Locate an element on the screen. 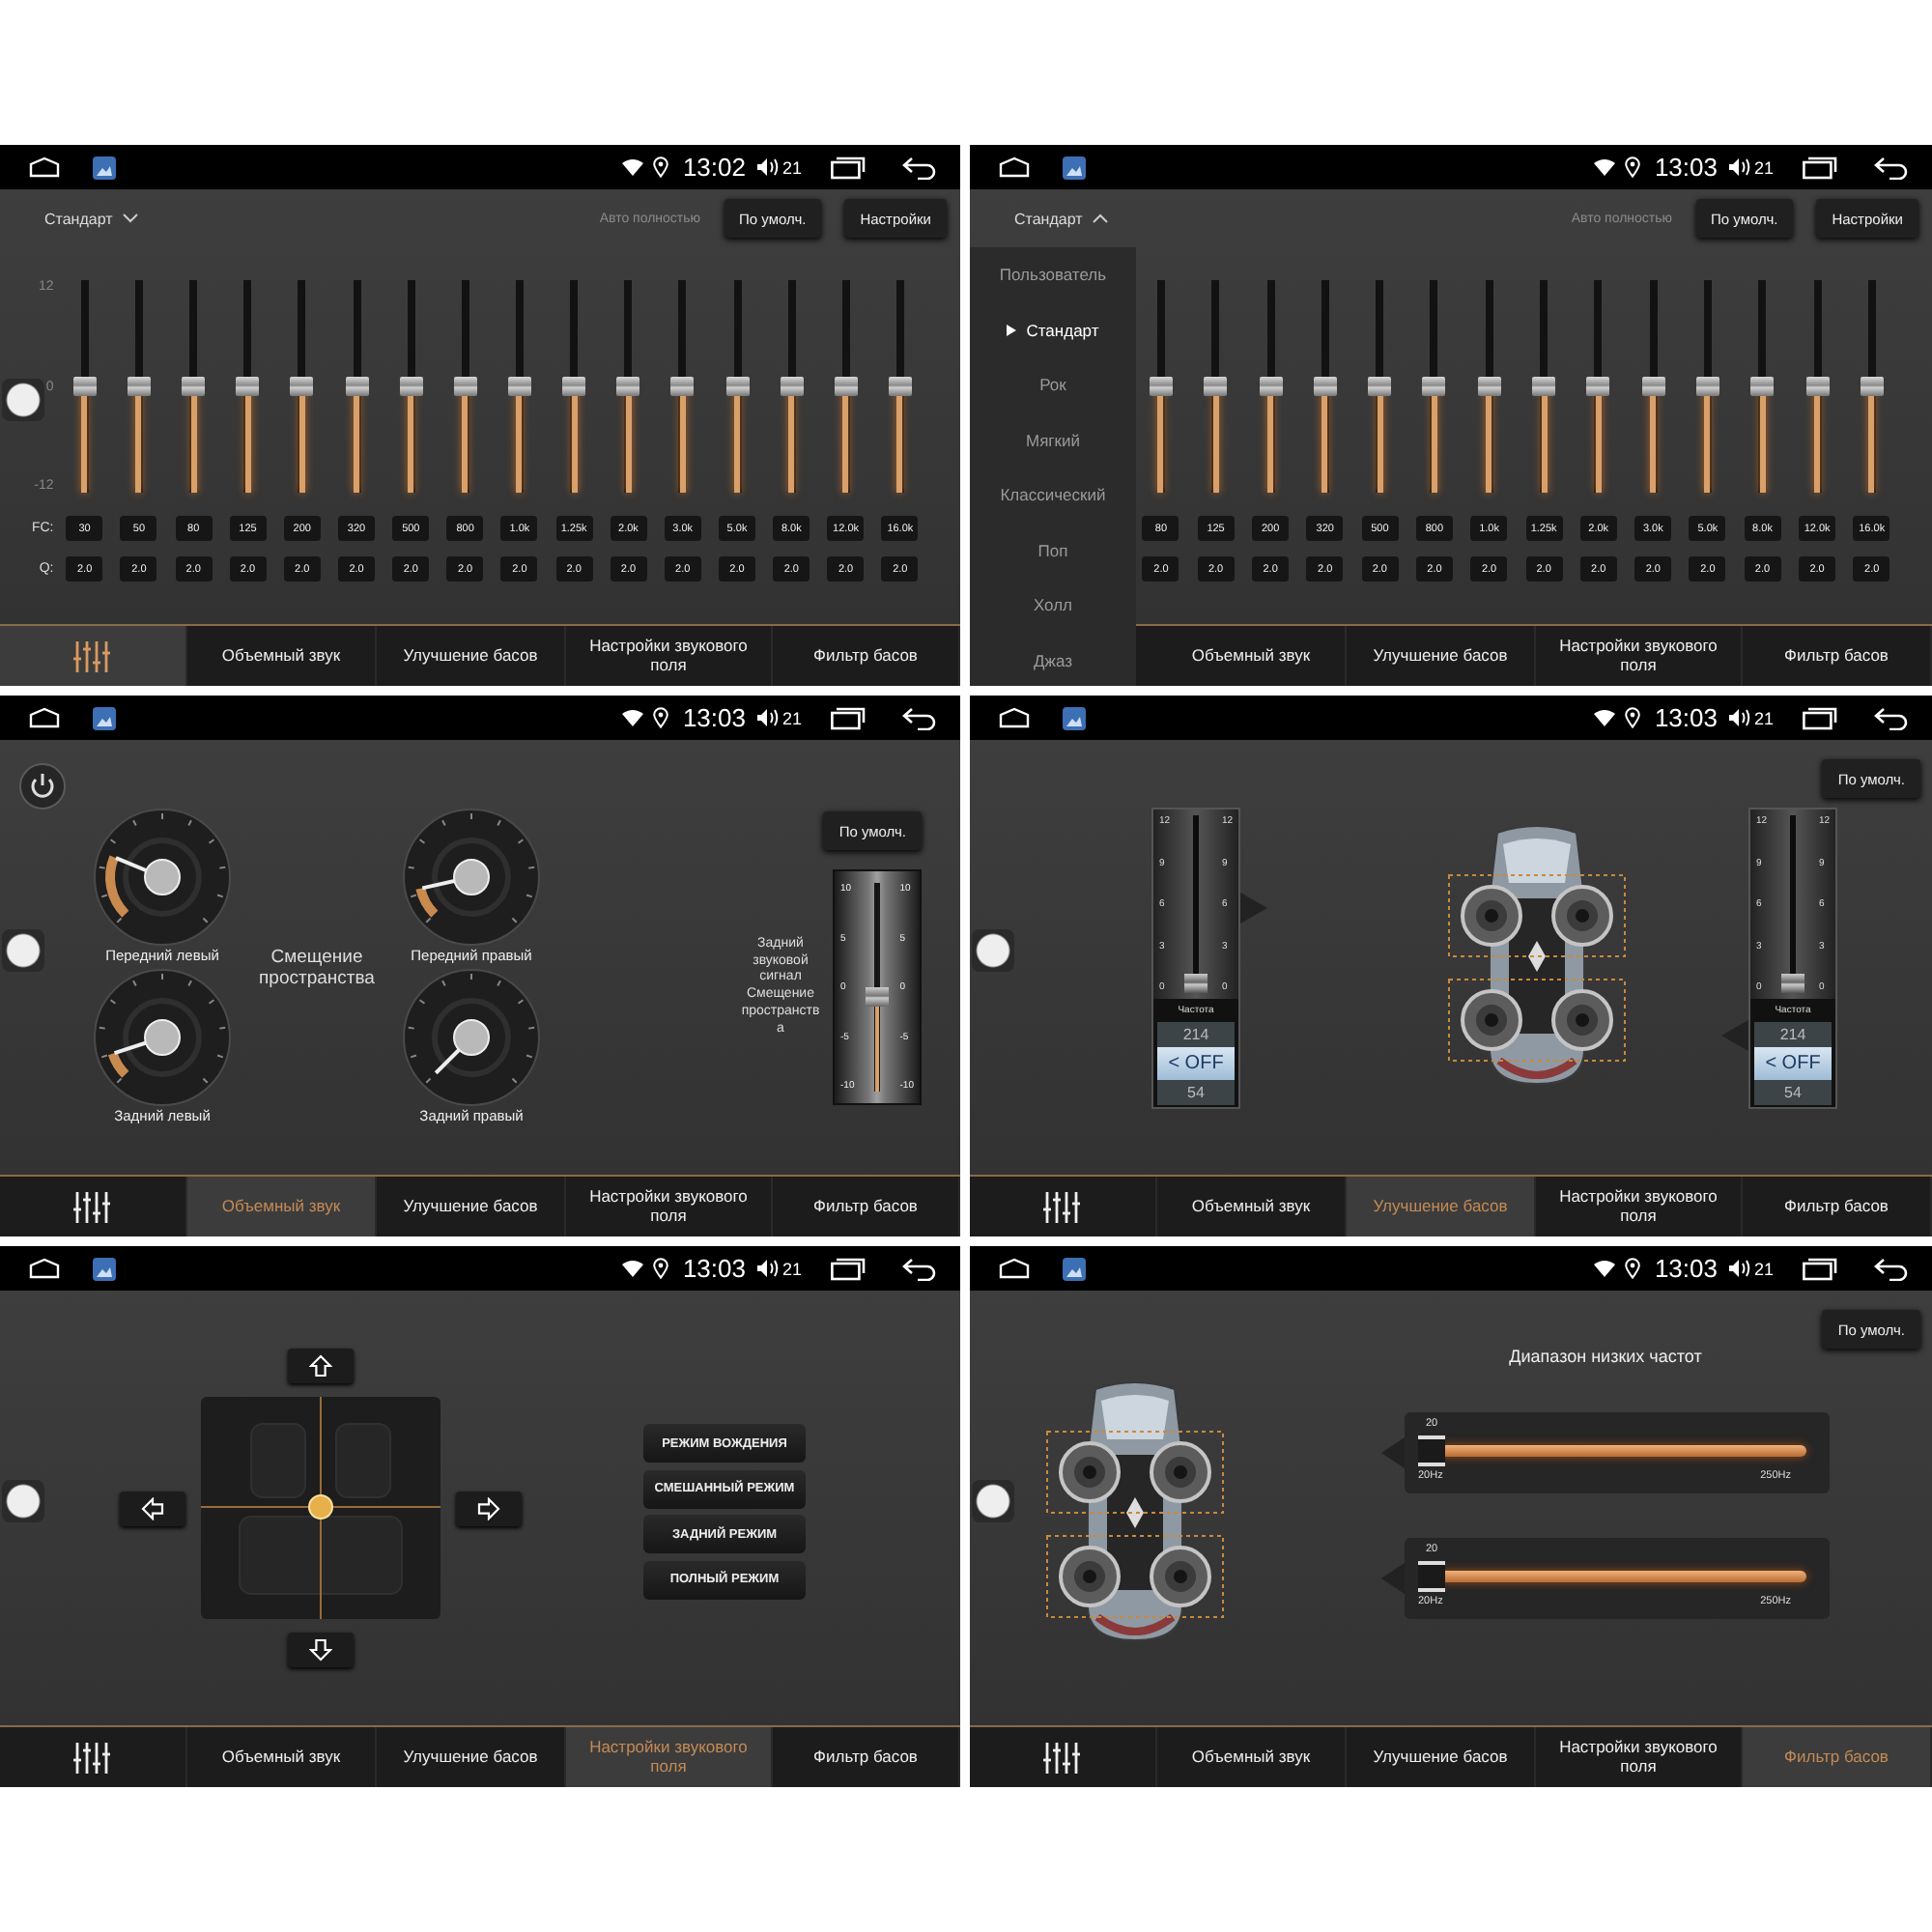 The width and height of the screenshot is (1932, 1932). preset-option: Мягкий is located at coordinates (1053, 440).